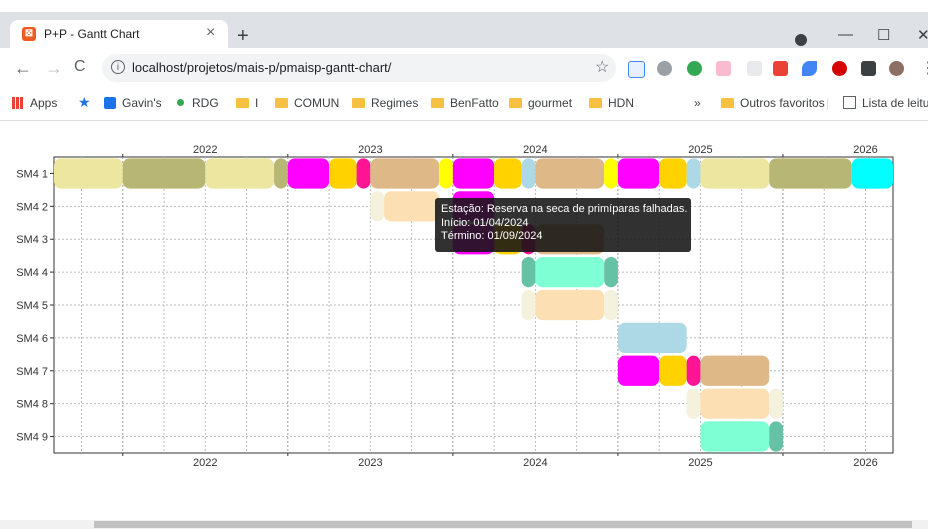 The width and height of the screenshot is (928, 529). What do you see at coordinates (924, 68) in the screenshot?
I see `menu-icon: ⋮` at bounding box center [924, 68].